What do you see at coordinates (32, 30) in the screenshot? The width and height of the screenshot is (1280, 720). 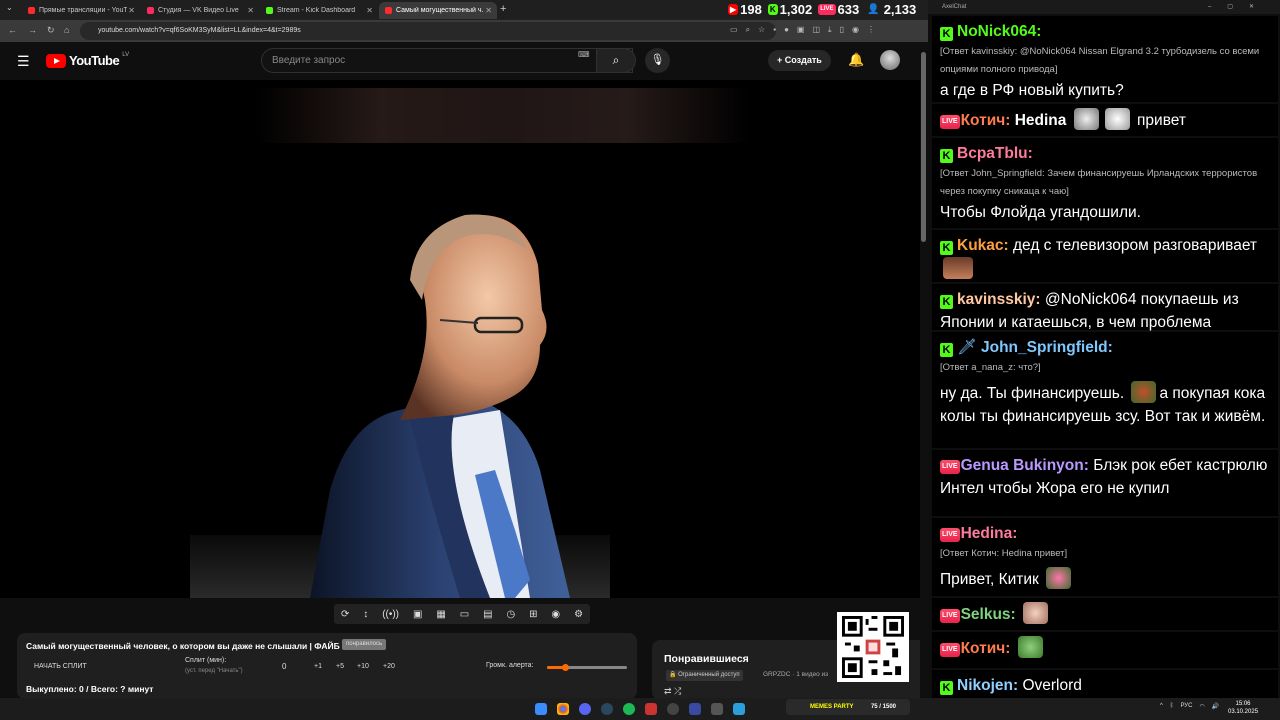 I see `forward-icon: →` at bounding box center [32, 30].